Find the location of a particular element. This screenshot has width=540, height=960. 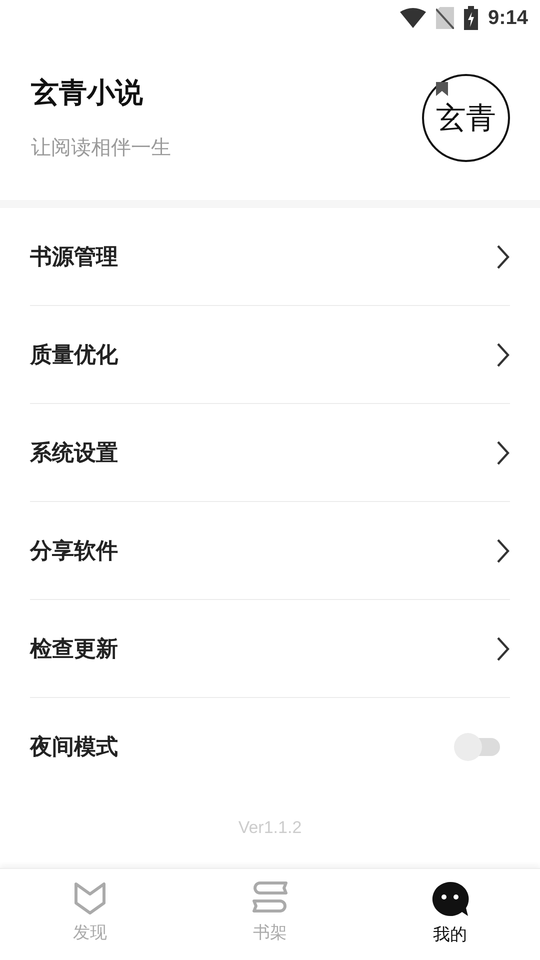

menu-item-label: 分享软件 is located at coordinates (74, 551).